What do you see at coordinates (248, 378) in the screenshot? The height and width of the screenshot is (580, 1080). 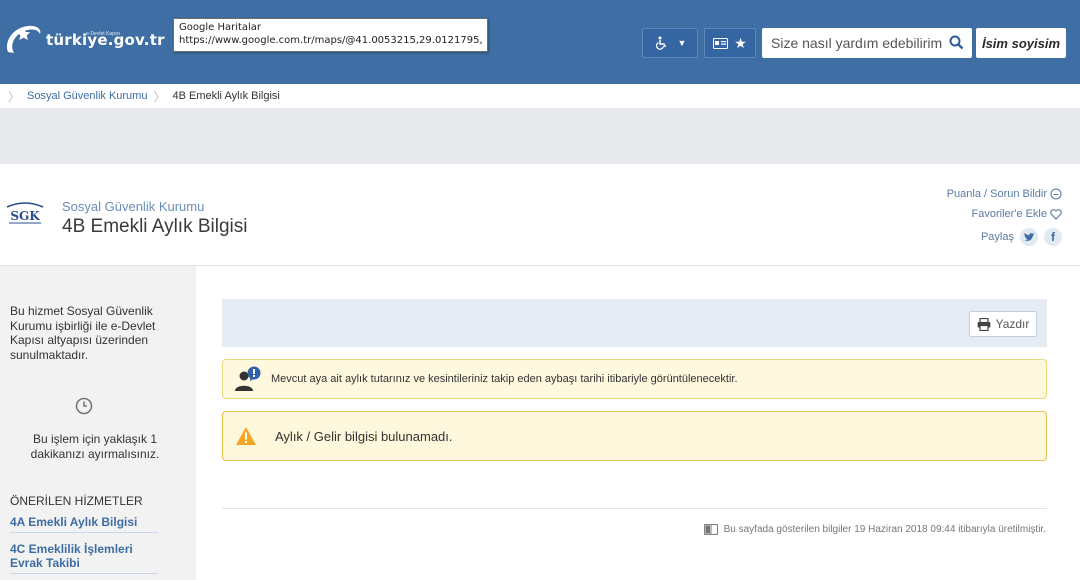 I see `user-alert-icon` at bounding box center [248, 378].